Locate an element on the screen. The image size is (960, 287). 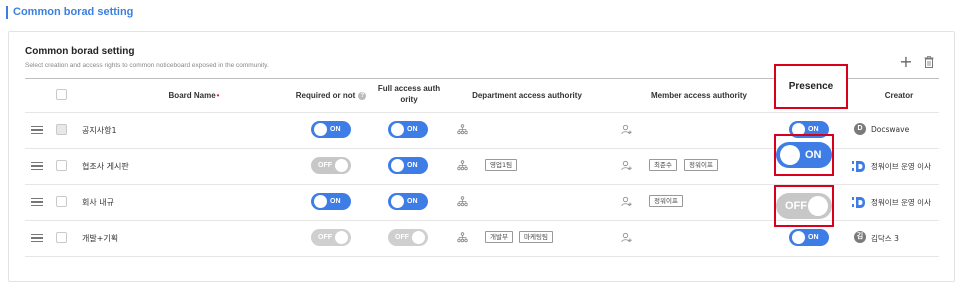
avatar: 김 is located at coordinates (860, 237).